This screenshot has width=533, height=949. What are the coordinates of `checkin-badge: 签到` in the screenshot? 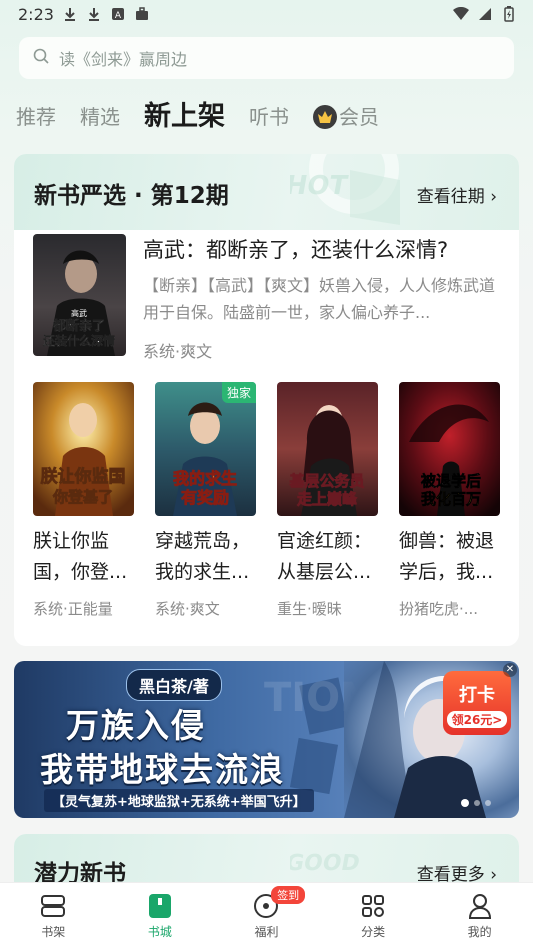 It's located at (288, 895).